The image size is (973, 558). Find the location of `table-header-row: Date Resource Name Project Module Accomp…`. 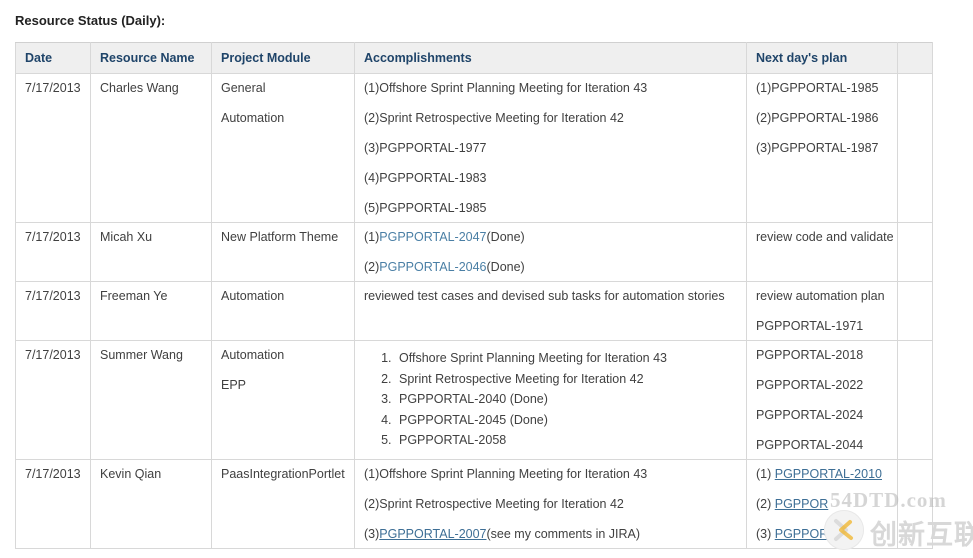

table-header-row: Date Resource Name Project Module Accomp… is located at coordinates (474, 58).